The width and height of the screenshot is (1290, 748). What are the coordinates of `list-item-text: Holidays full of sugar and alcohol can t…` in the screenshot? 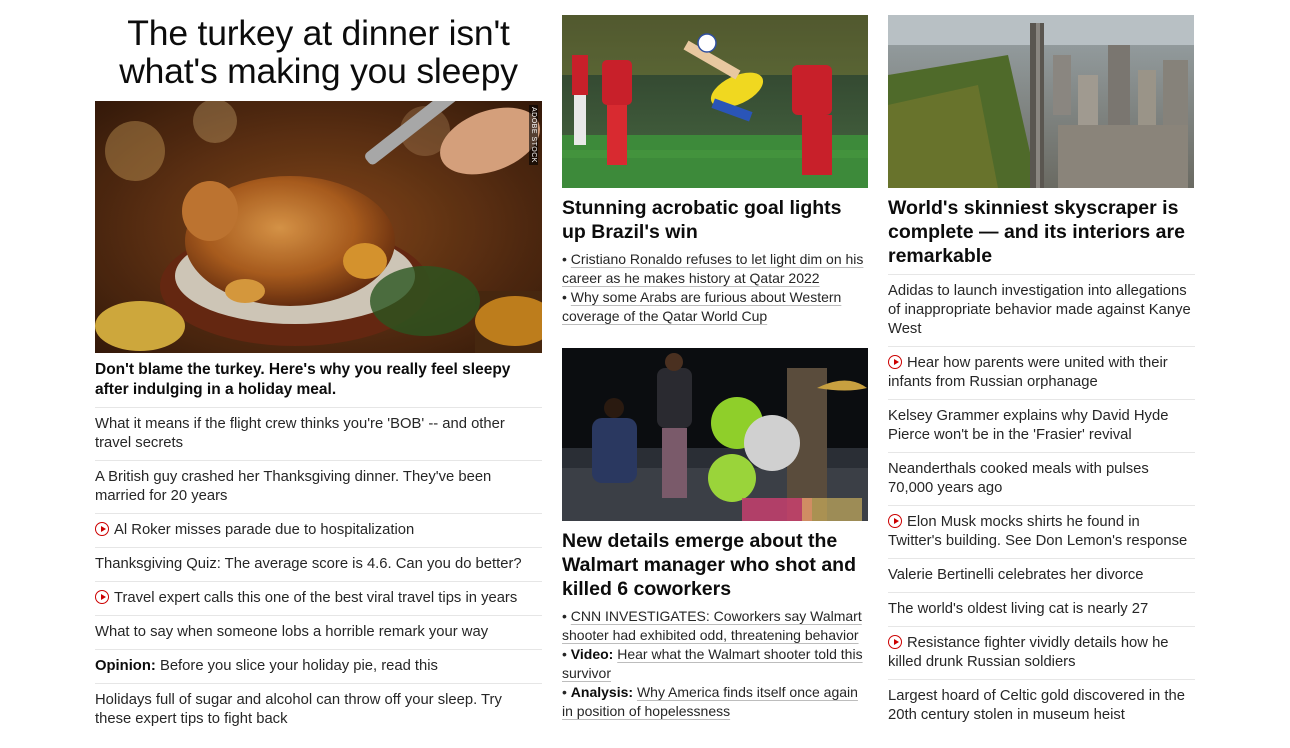 It's located at (298, 709).